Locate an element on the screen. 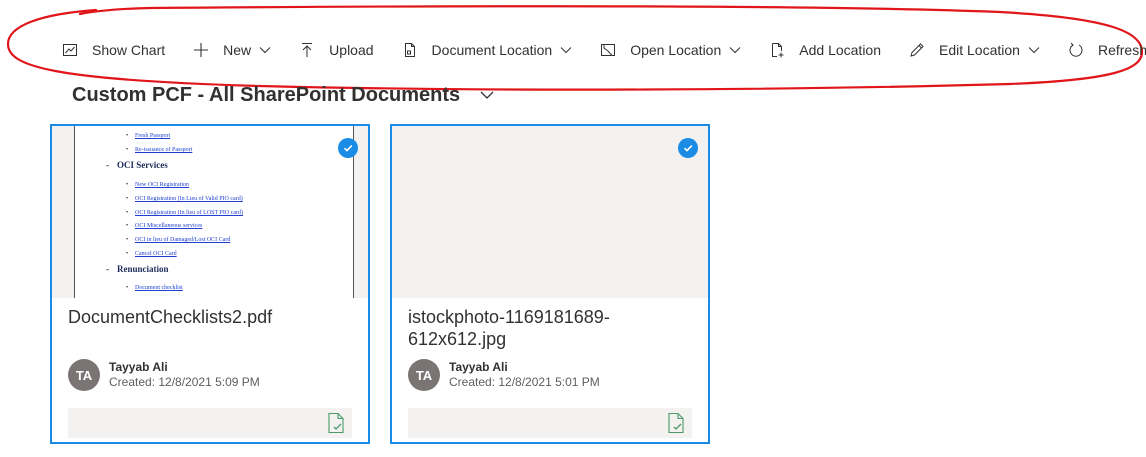 The image size is (1146, 457). preview-link: Cancel OCI Card is located at coordinates (151, 254).